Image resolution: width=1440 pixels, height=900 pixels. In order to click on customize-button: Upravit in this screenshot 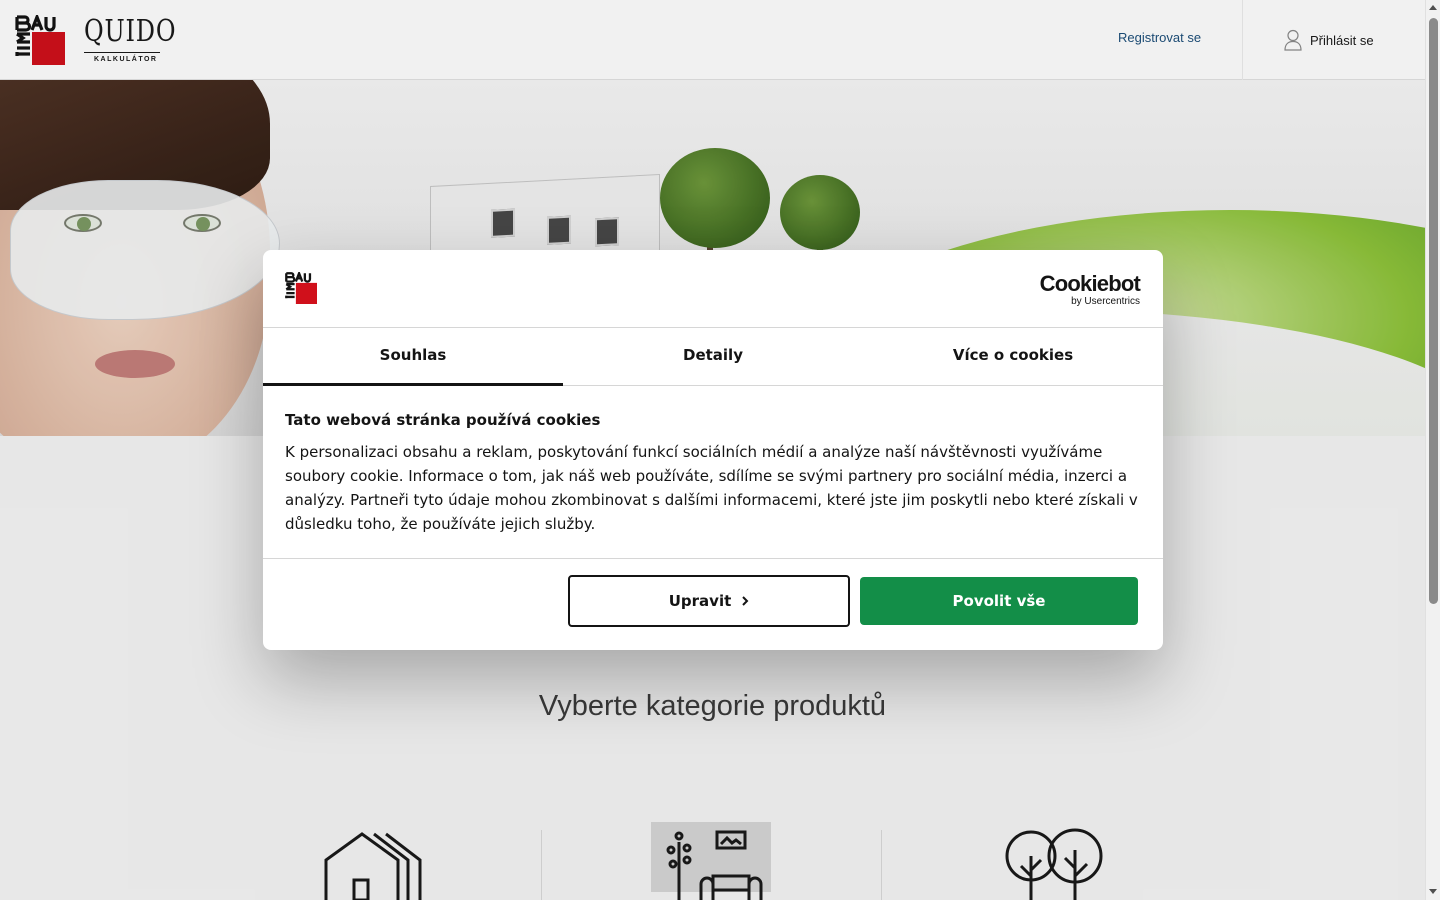, I will do `click(709, 601)`.